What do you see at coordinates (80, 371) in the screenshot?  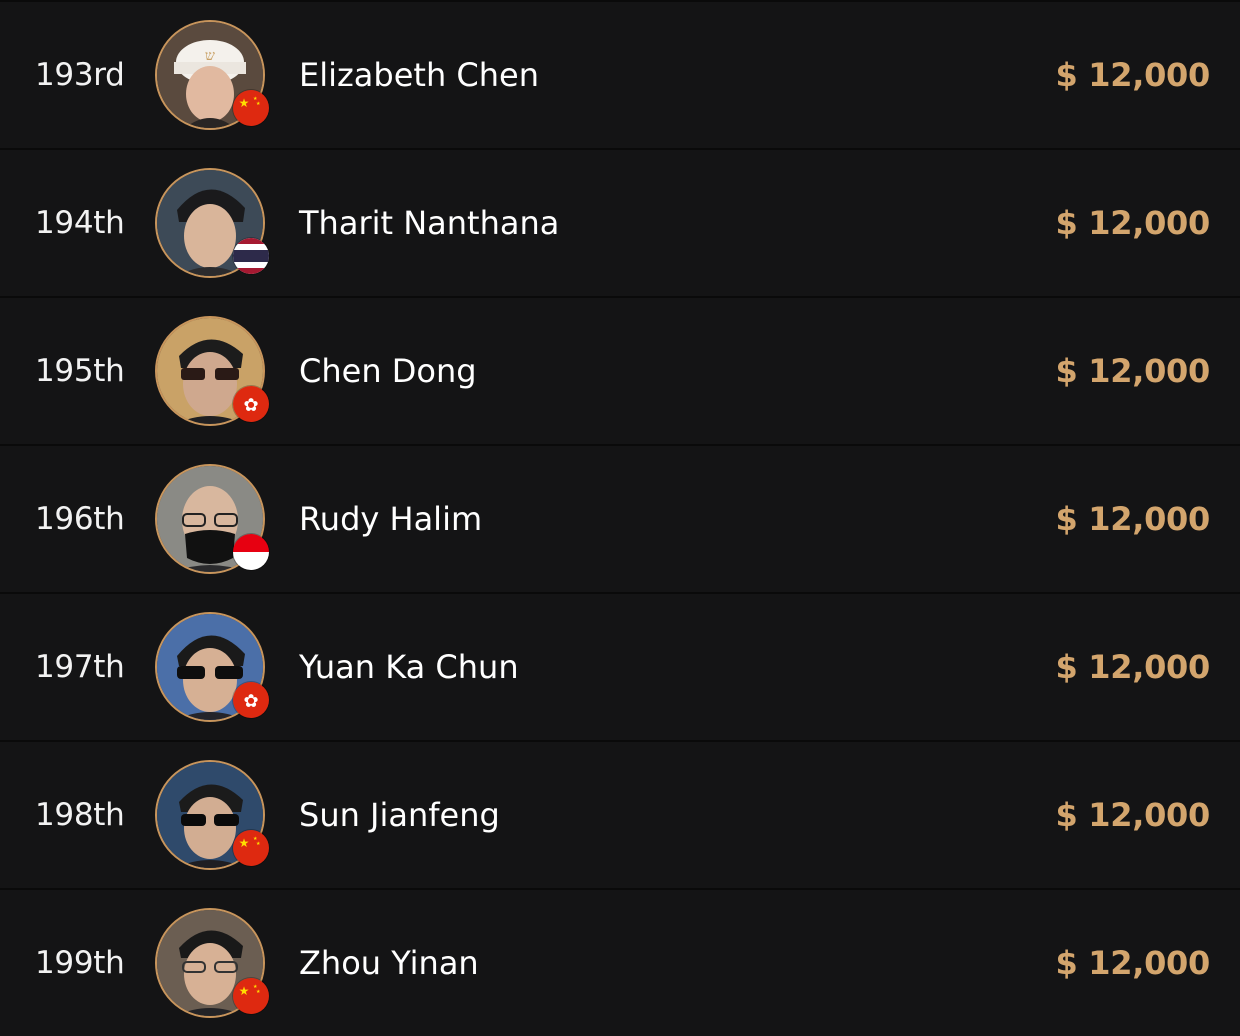 I see `rank-label: 195th` at bounding box center [80, 371].